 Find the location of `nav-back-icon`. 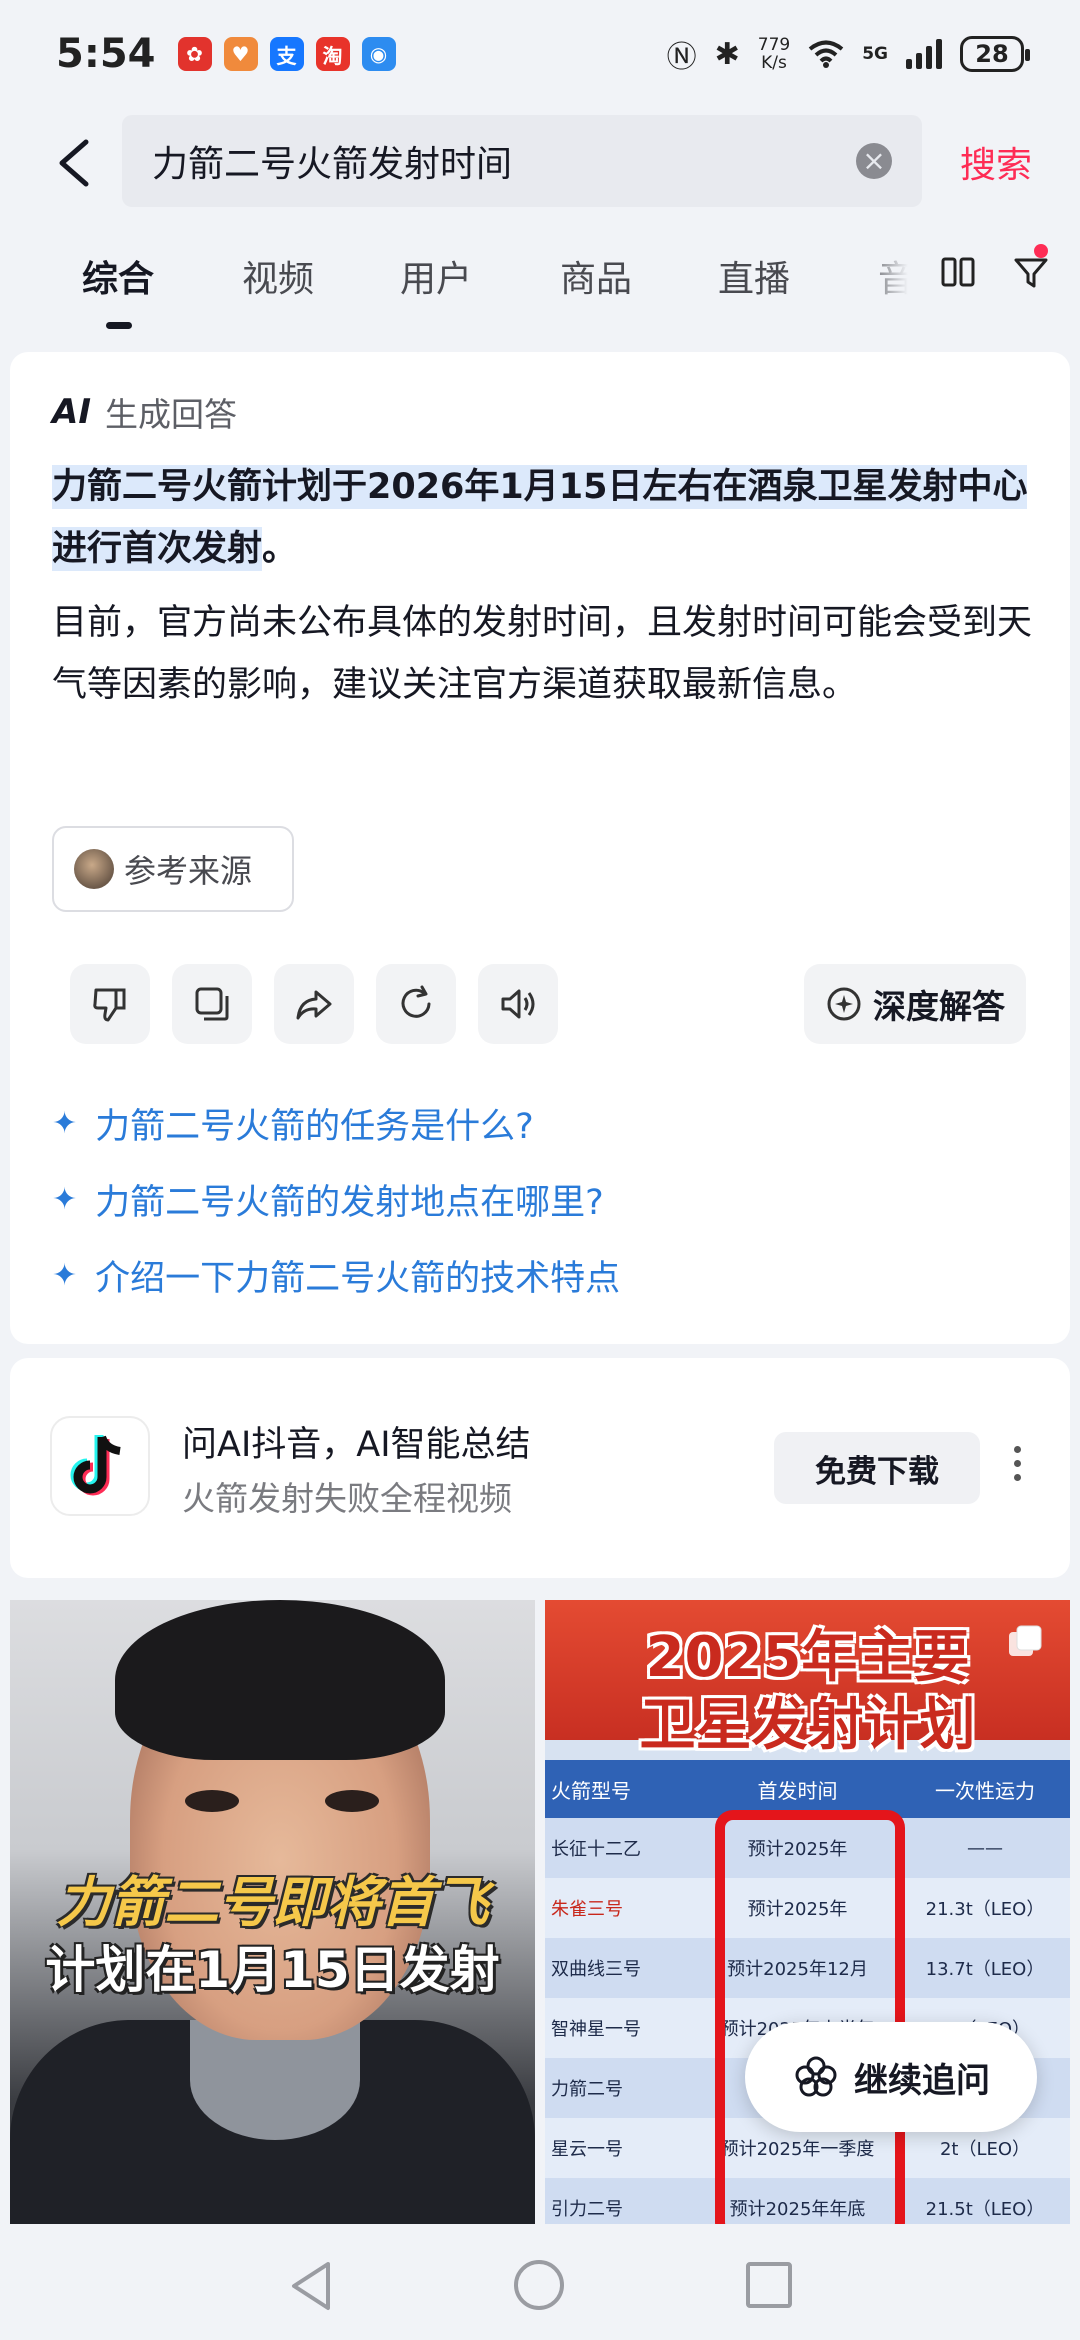

nav-back-icon is located at coordinates (312, 2286).